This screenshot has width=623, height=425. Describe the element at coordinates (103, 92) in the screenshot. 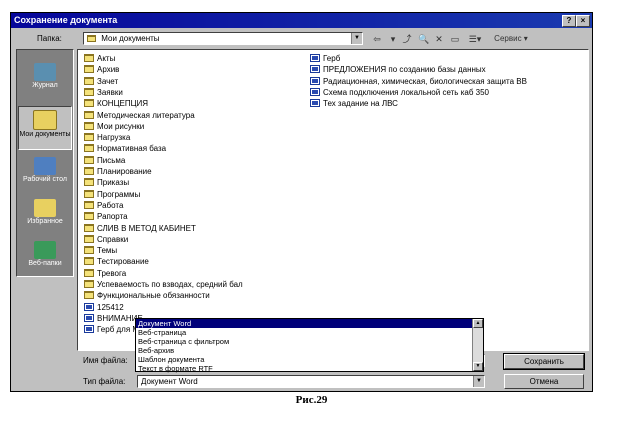

I see `folder-item: Заявки` at that location.